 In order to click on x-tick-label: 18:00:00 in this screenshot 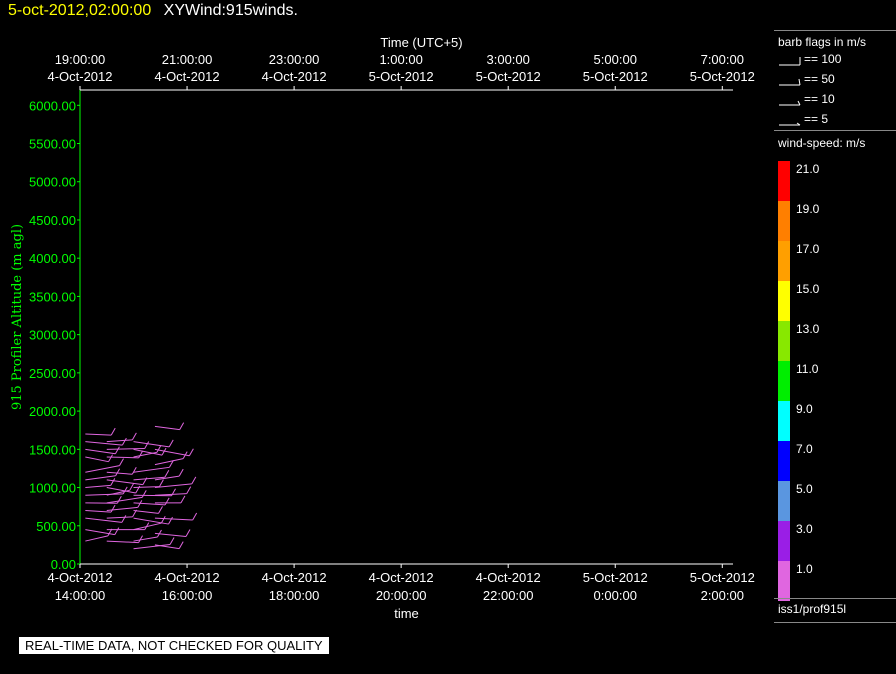, I will do `click(294, 595)`.